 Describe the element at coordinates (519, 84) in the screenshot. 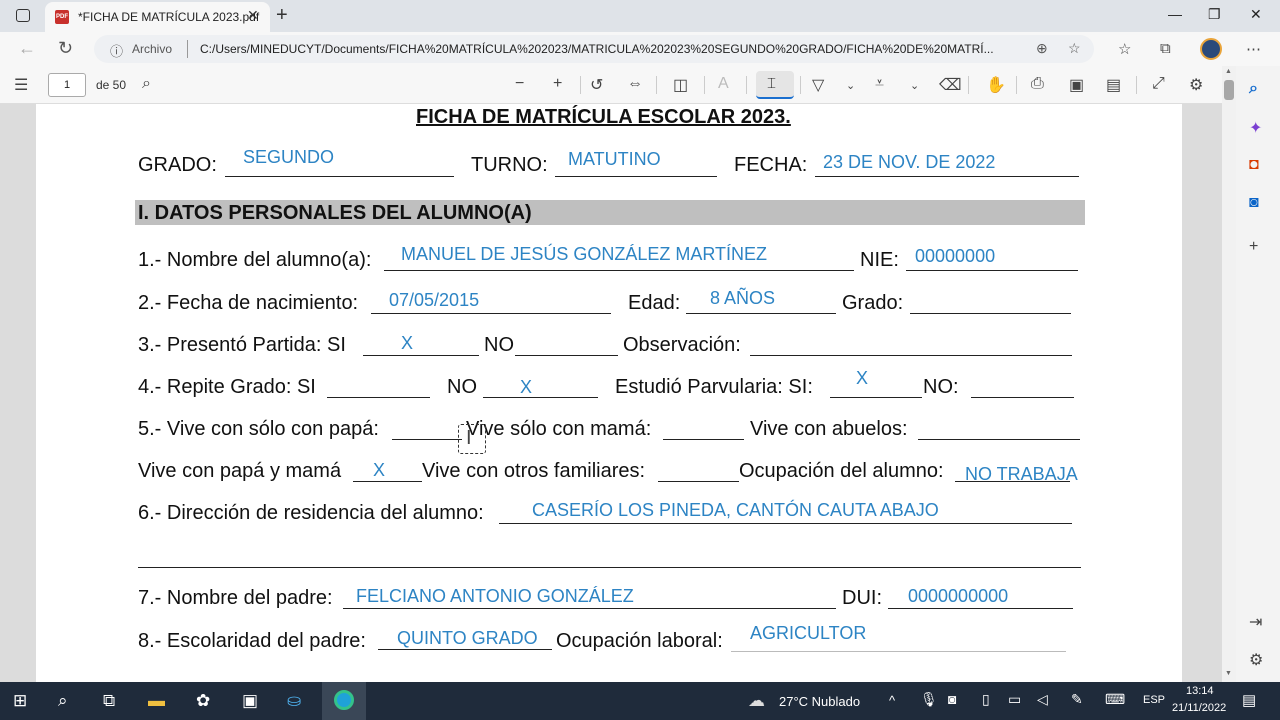

I see `zoom-out-icon: −` at that location.